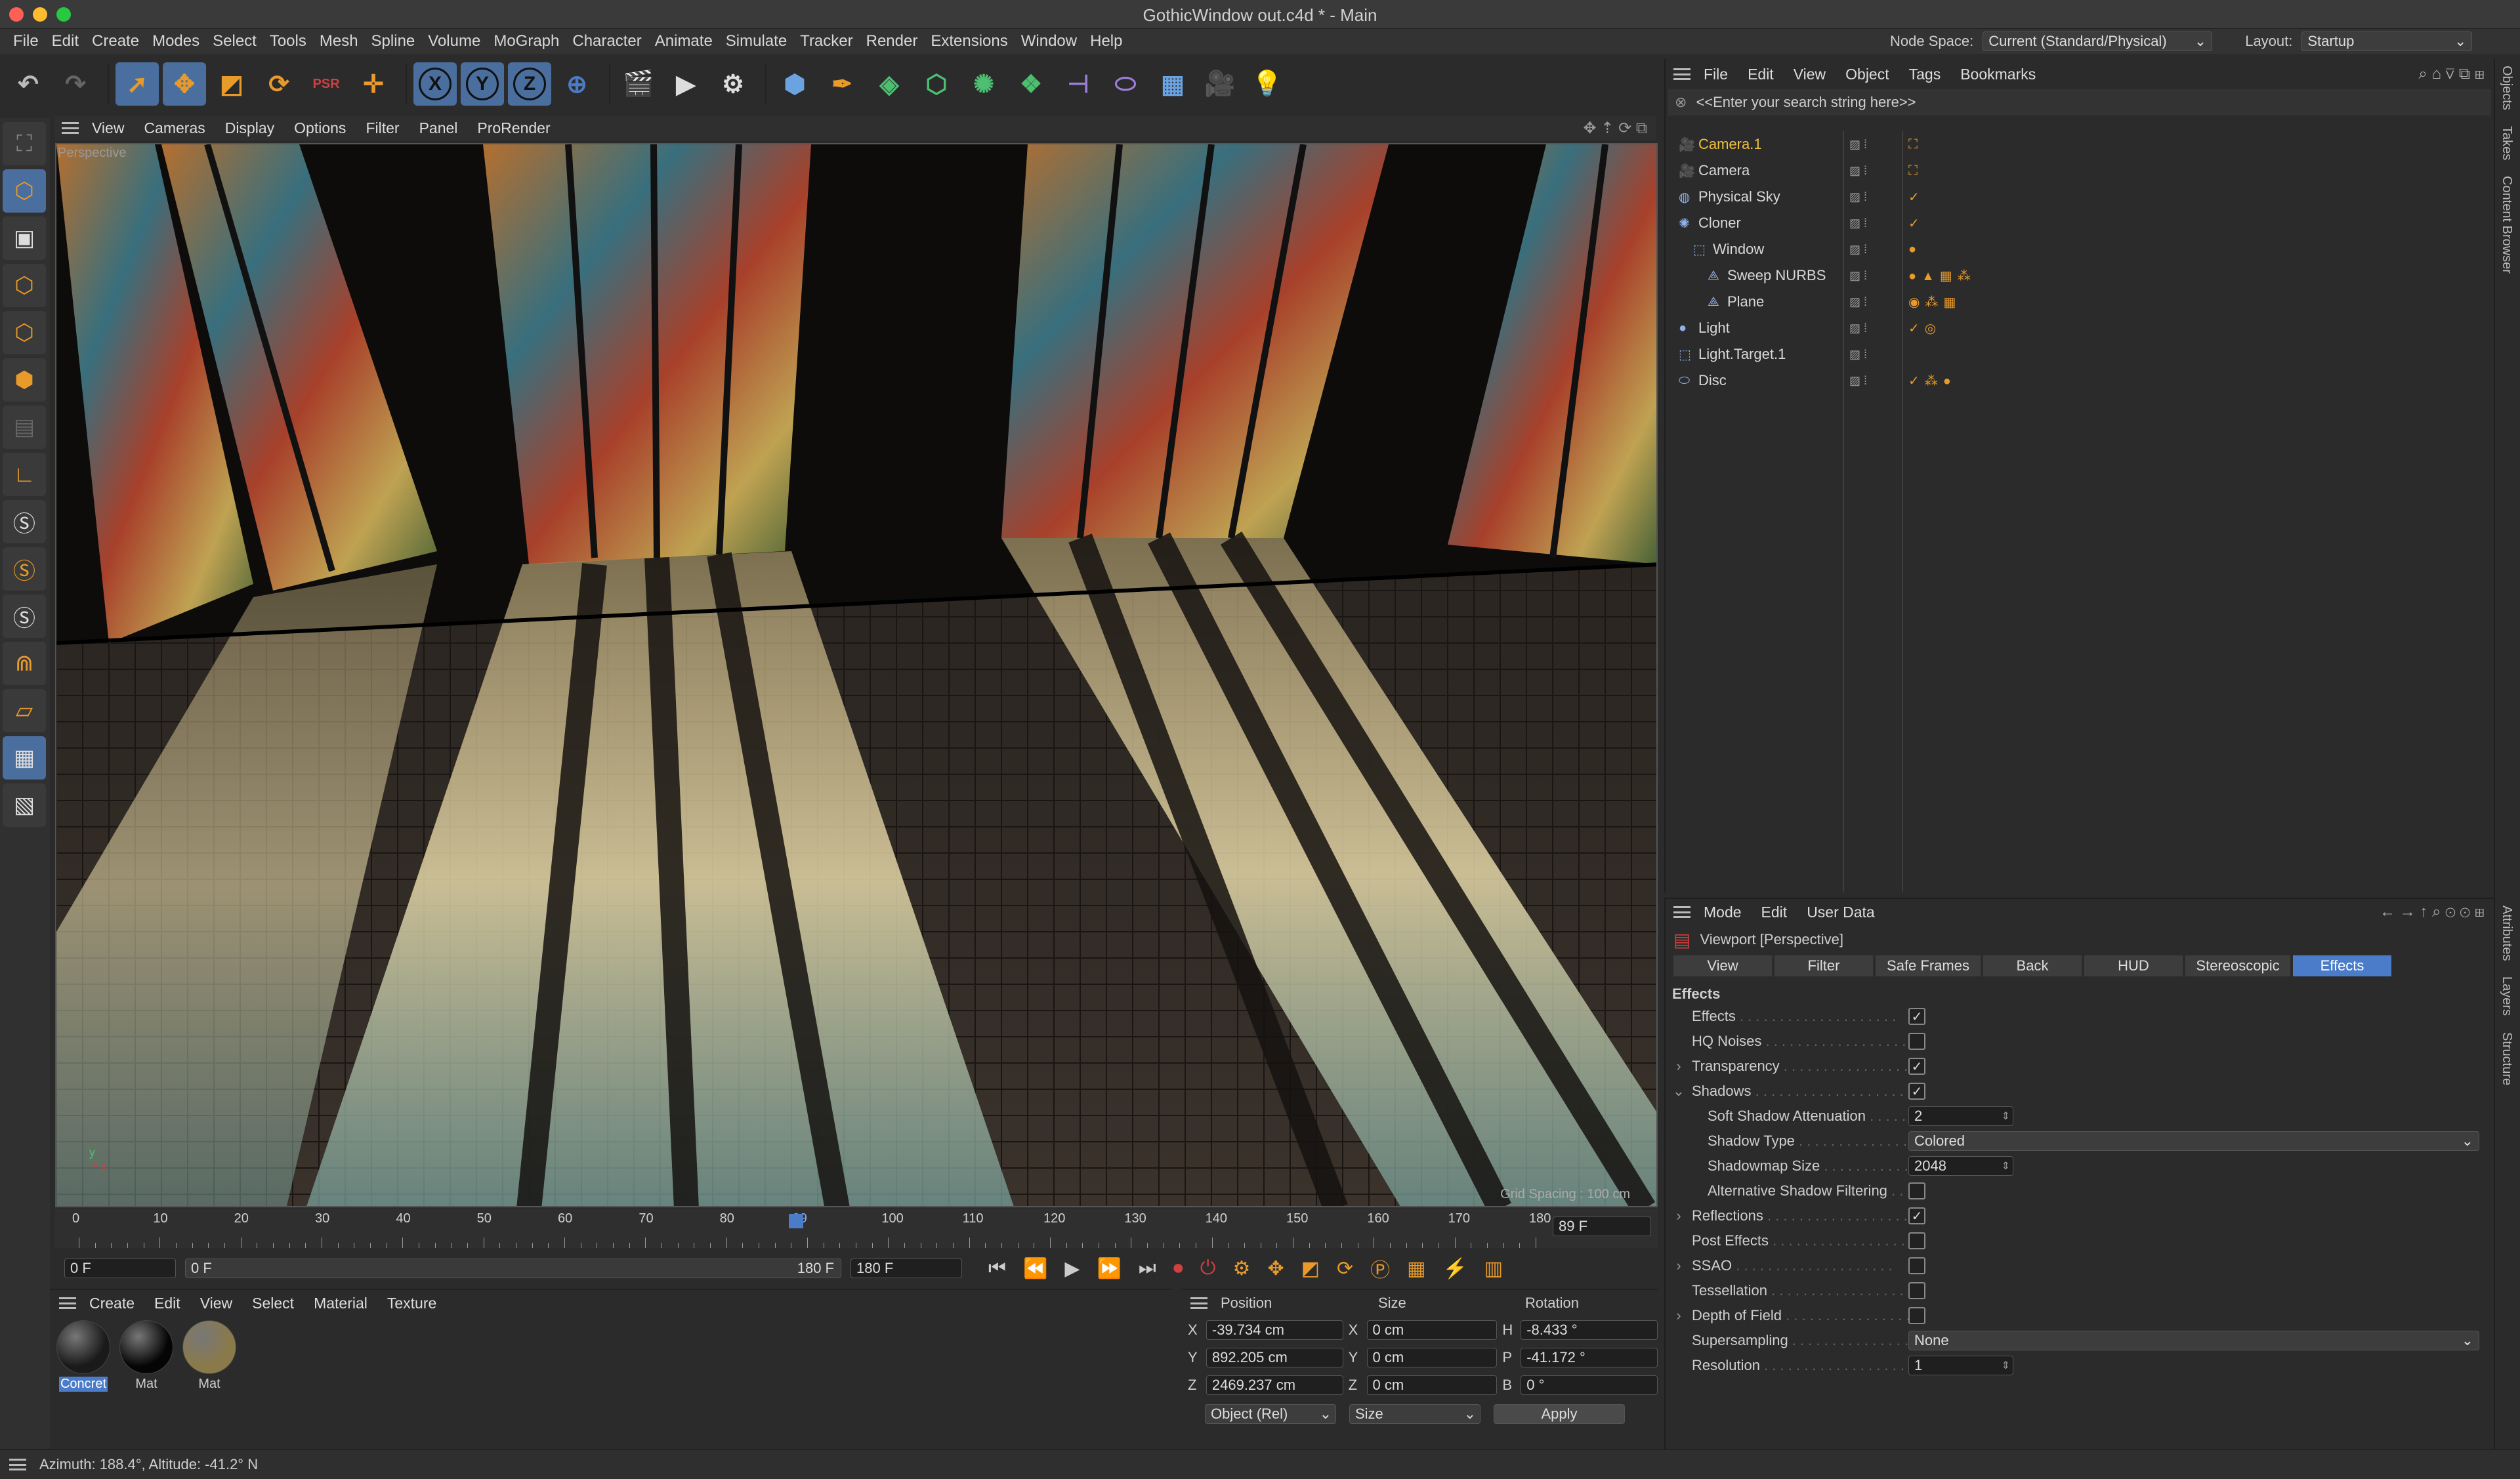 The width and height of the screenshot is (2520, 1479). What do you see at coordinates (1589, 1358) in the screenshot?
I see `rotation-p-field: -41.172 °` at bounding box center [1589, 1358].